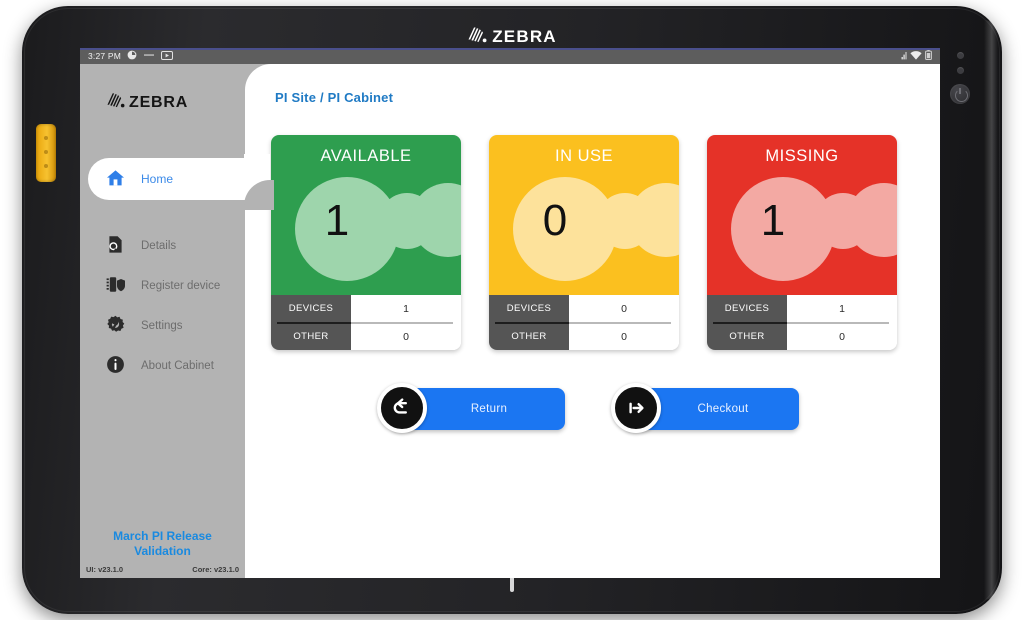  What do you see at coordinates (592, 408) in the screenshot?
I see `action-buttons: Return Checkout` at bounding box center [592, 408].